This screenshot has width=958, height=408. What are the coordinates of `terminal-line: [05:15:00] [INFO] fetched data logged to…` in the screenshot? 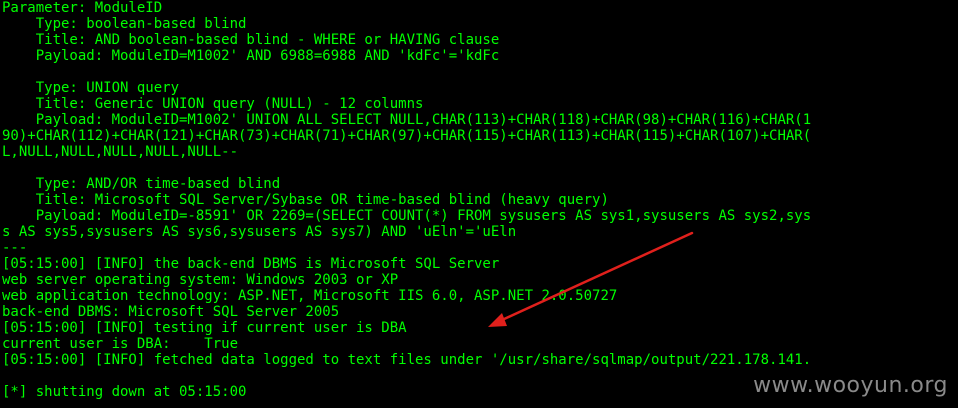 It's located at (407, 360).